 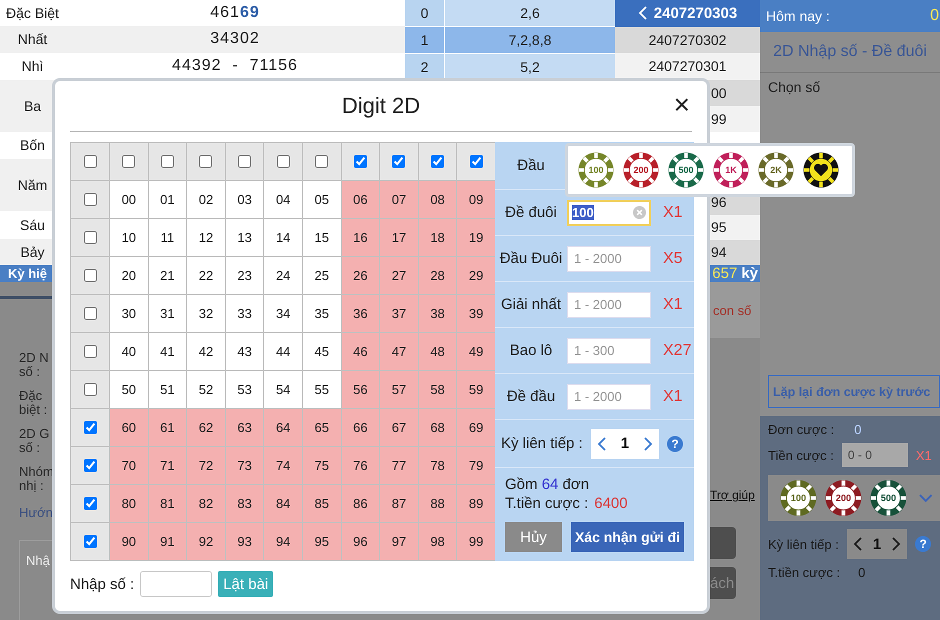 I want to click on confirm-button: Xác nhận gửi đi, so click(x=627, y=537).